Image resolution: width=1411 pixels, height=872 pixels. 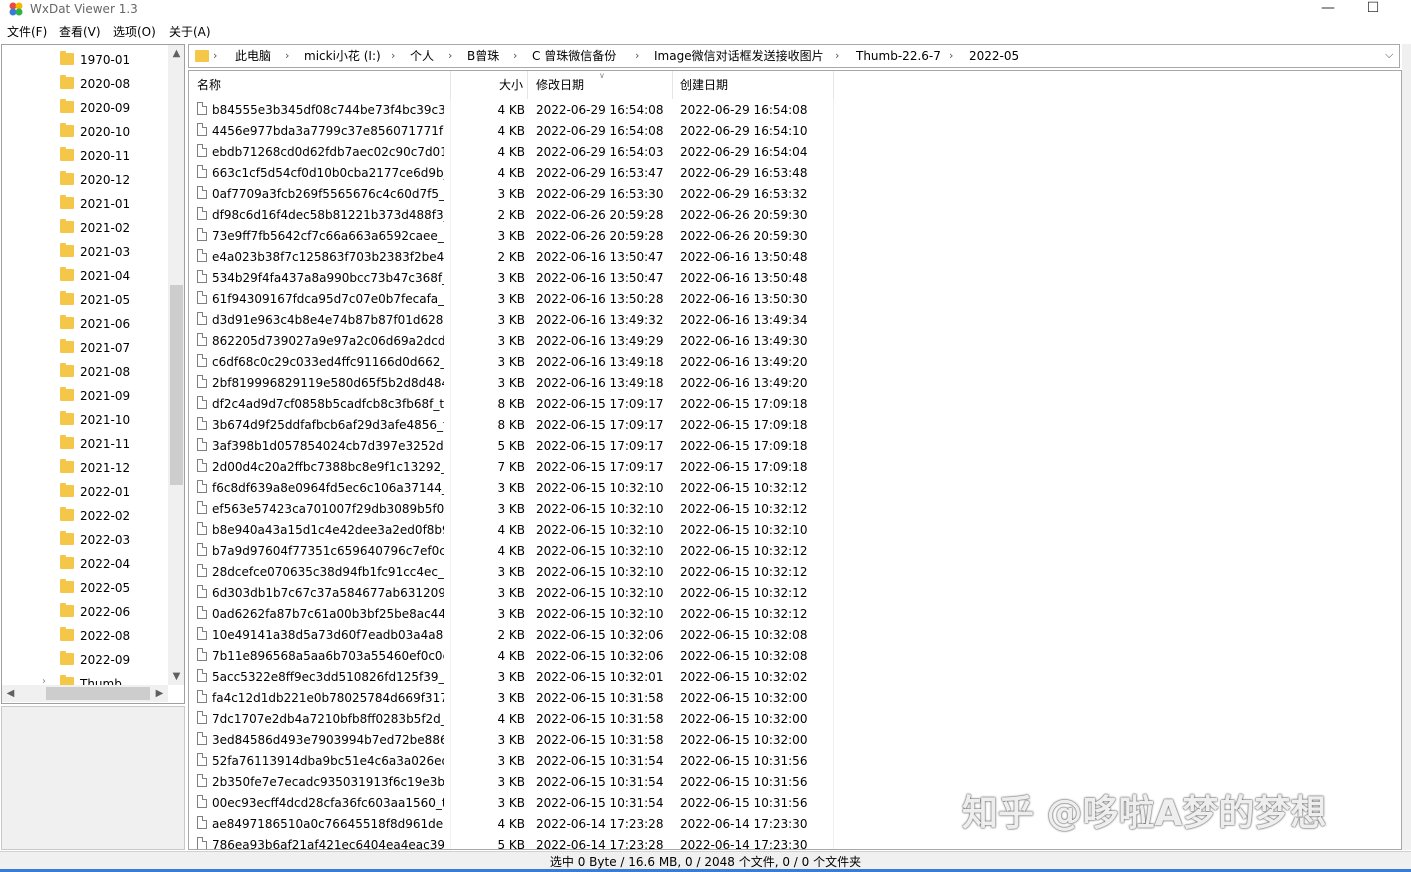 What do you see at coordinates (85, 444) in the screenshot?
I see `tree-item: 2021-11` at bounding box center [85, 444].